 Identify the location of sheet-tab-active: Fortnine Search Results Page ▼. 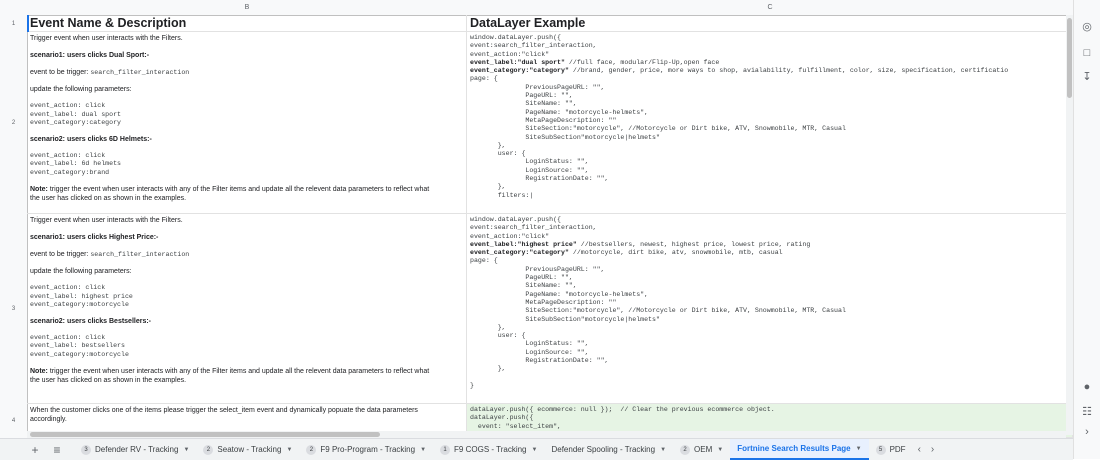
(799, 449).